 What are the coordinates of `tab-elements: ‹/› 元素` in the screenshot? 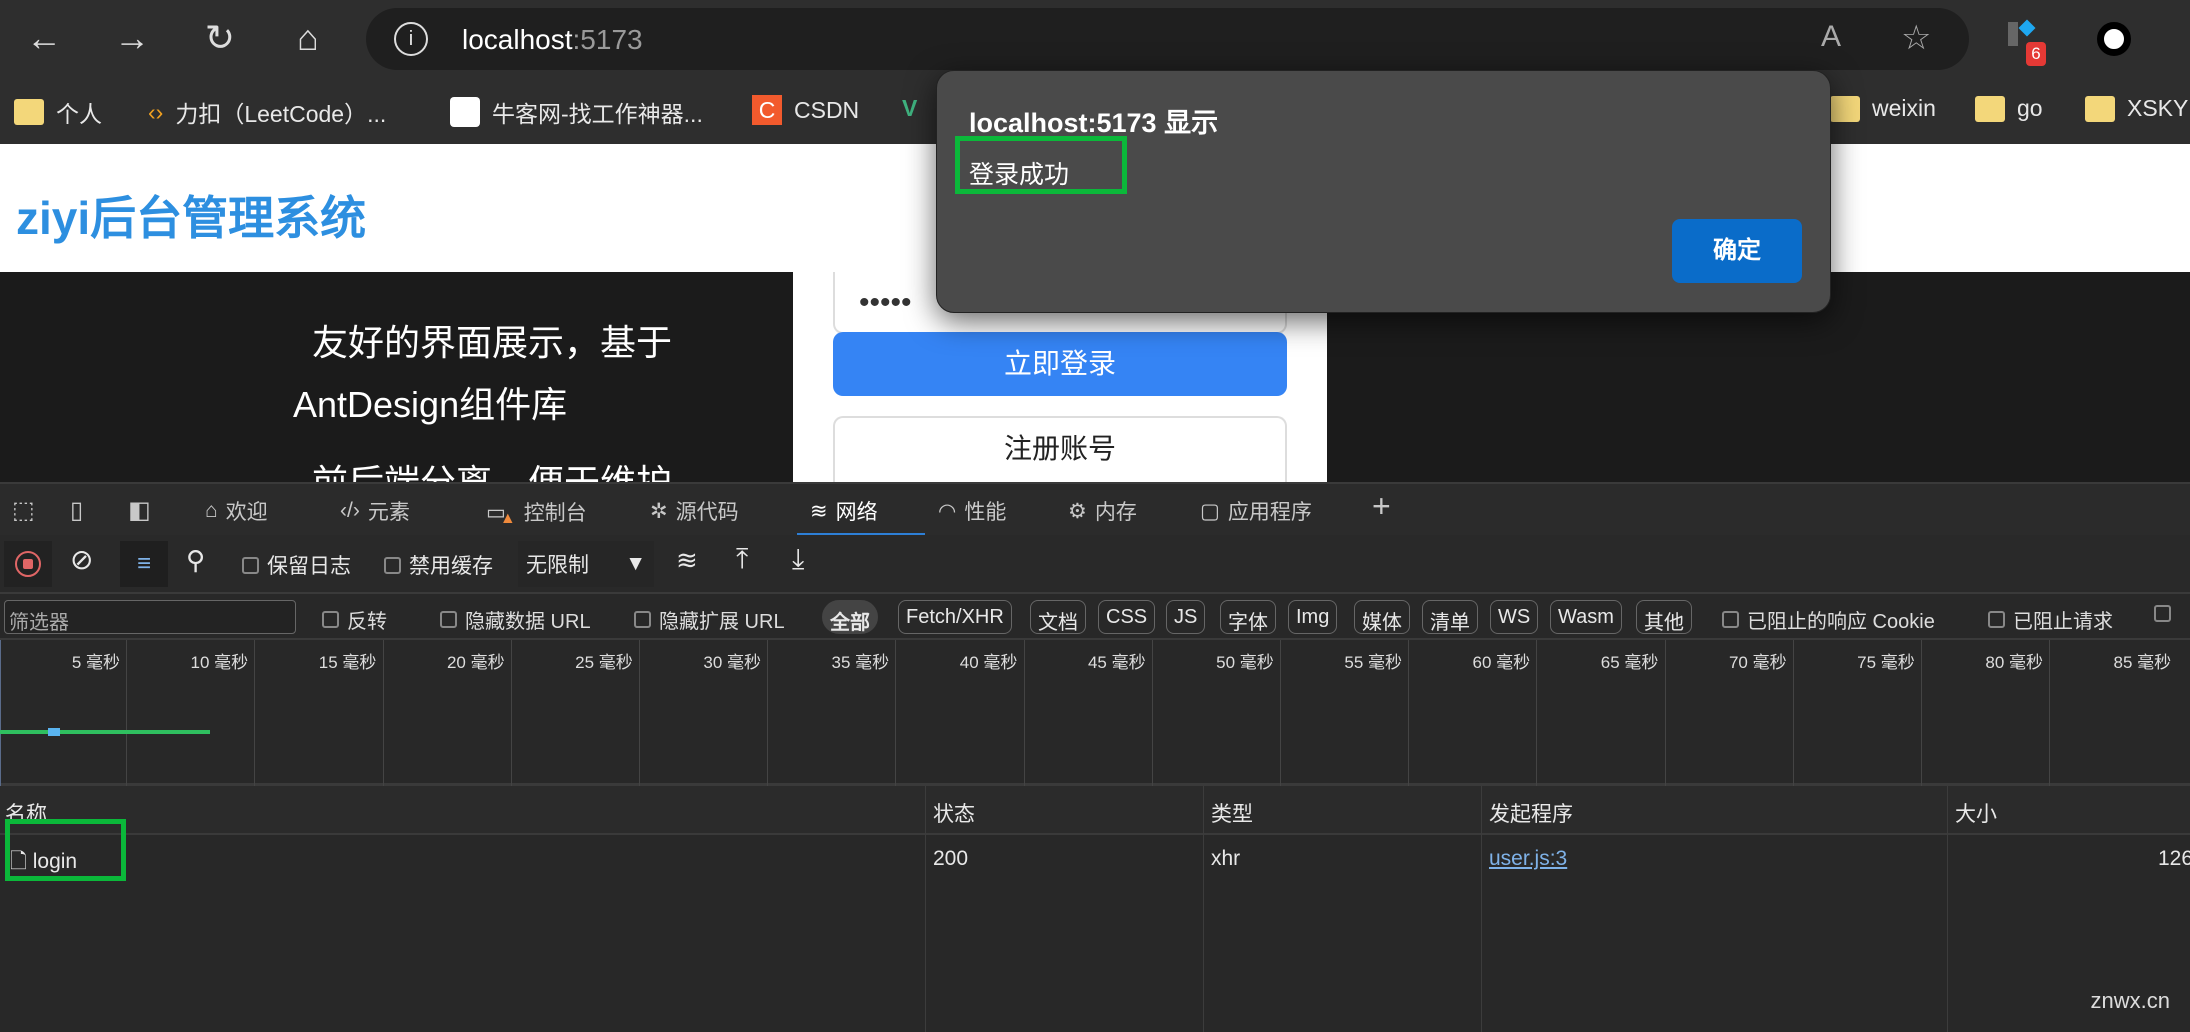 It's located at (375, 511).